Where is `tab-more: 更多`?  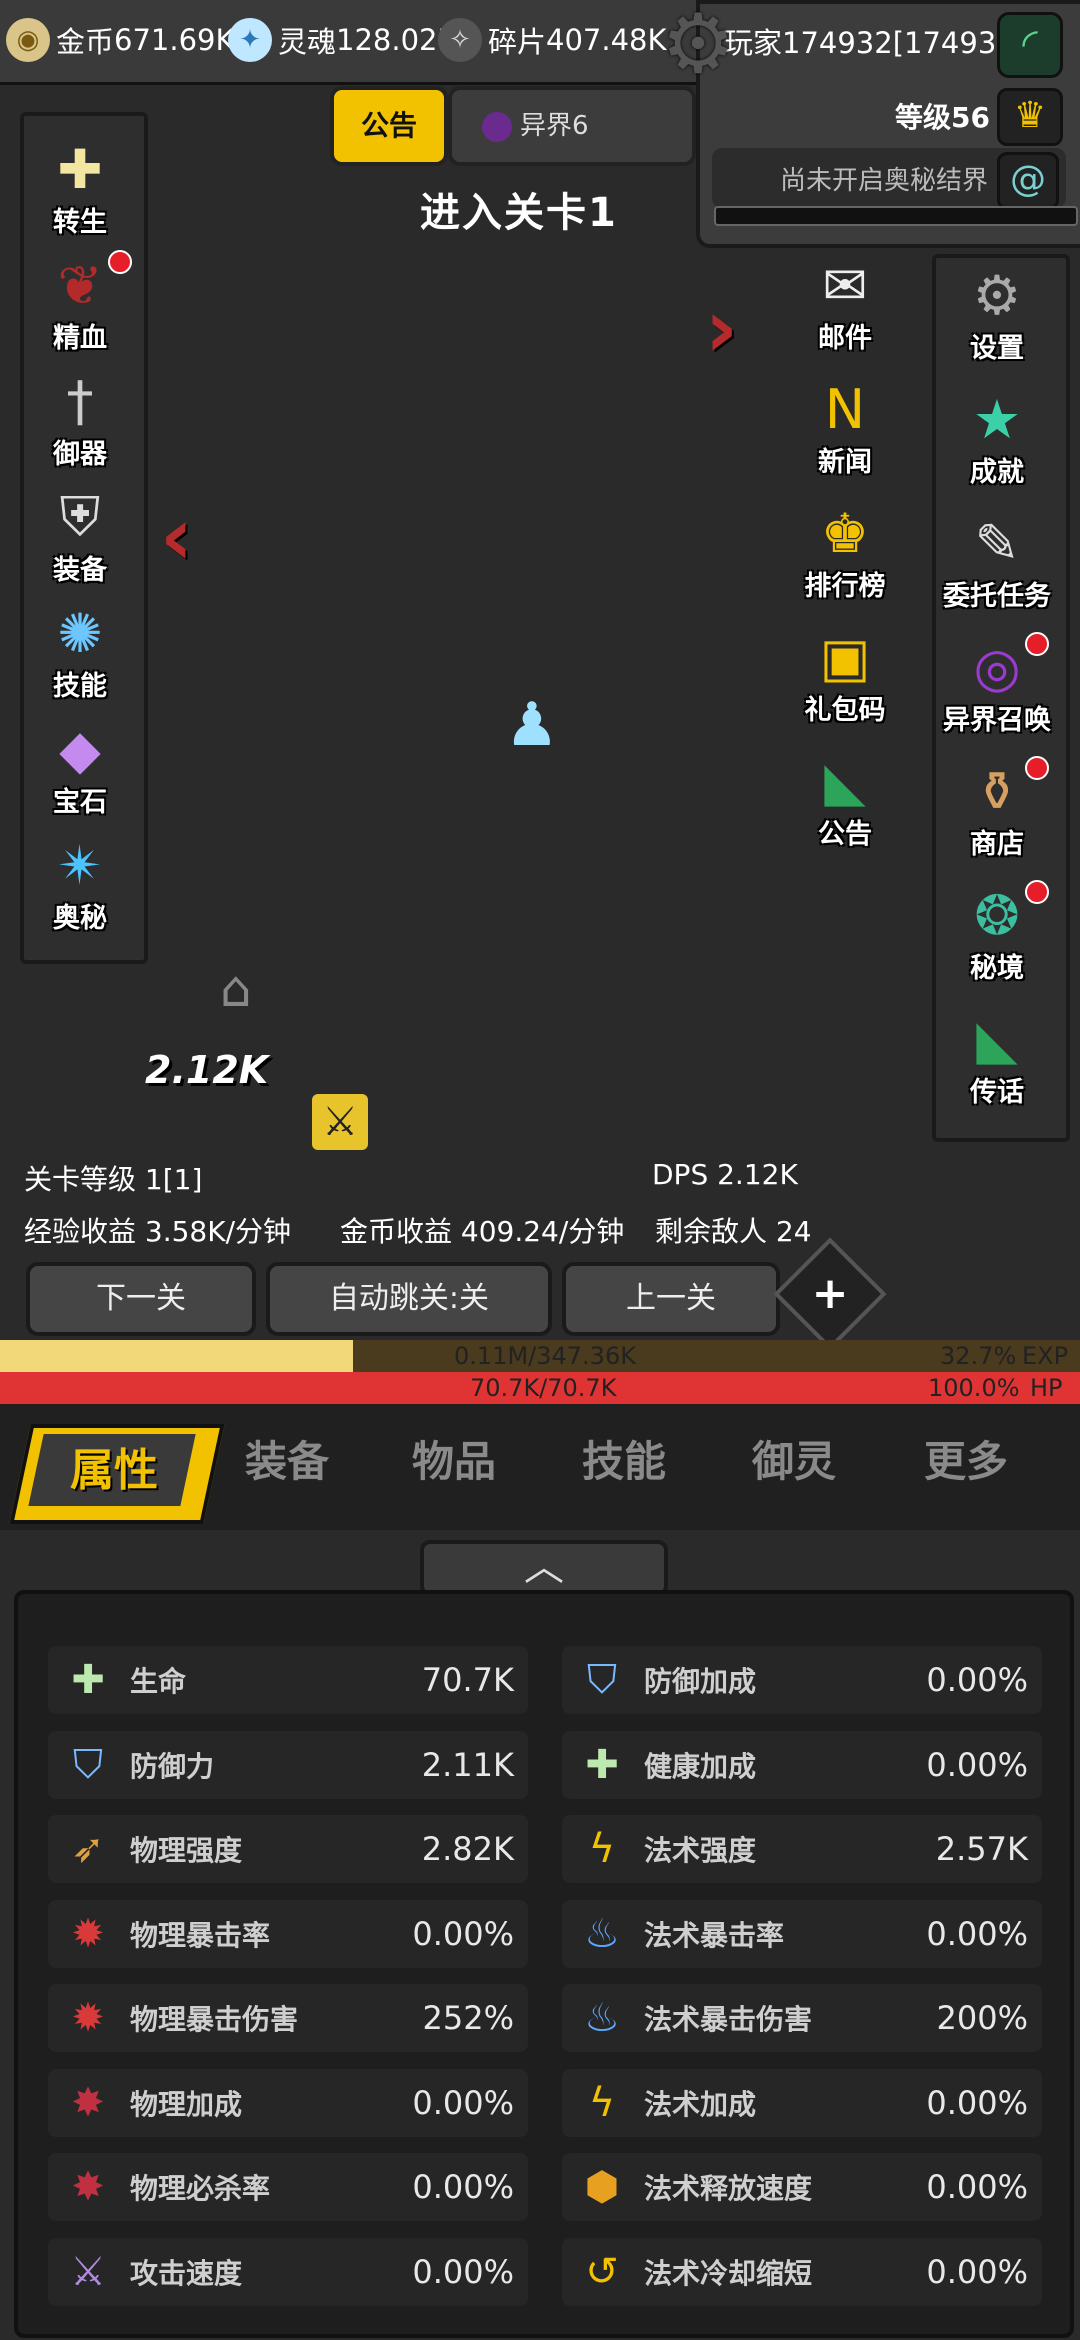
tab-more: 更多 is located at coordinates (966, 1458).